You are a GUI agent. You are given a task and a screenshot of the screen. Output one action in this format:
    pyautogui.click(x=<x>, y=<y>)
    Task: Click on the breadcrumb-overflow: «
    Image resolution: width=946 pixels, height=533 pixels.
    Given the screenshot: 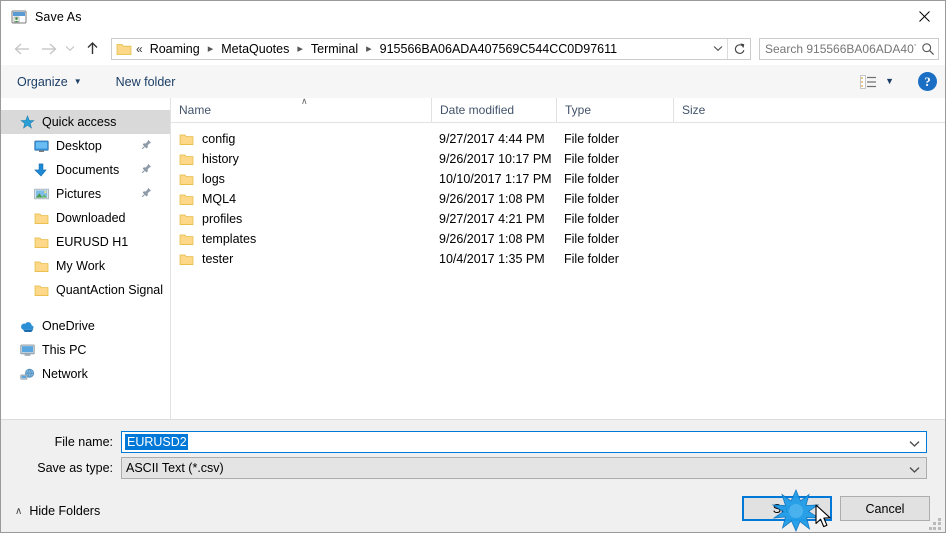 What is the action you would take?
    pyautogui.click(x=141, y=49)
    